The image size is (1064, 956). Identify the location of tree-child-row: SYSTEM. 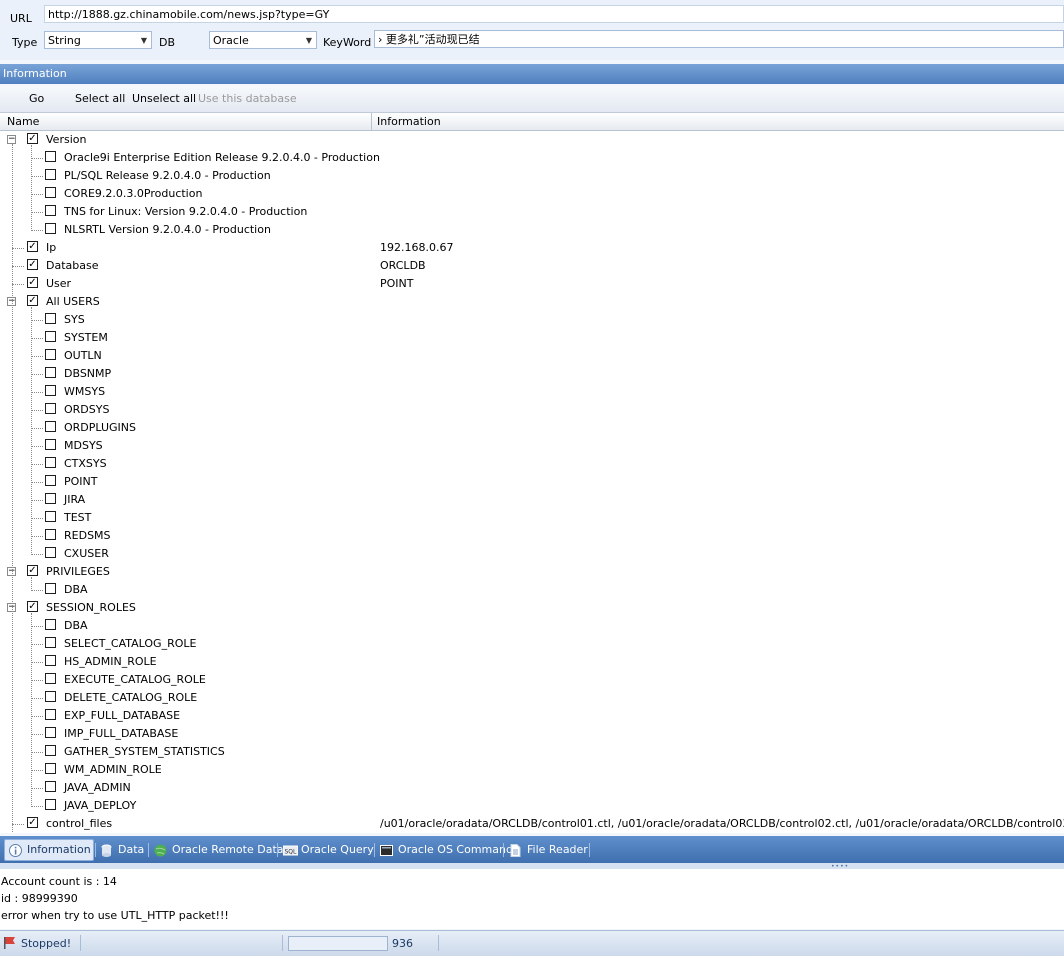
(532, 338).